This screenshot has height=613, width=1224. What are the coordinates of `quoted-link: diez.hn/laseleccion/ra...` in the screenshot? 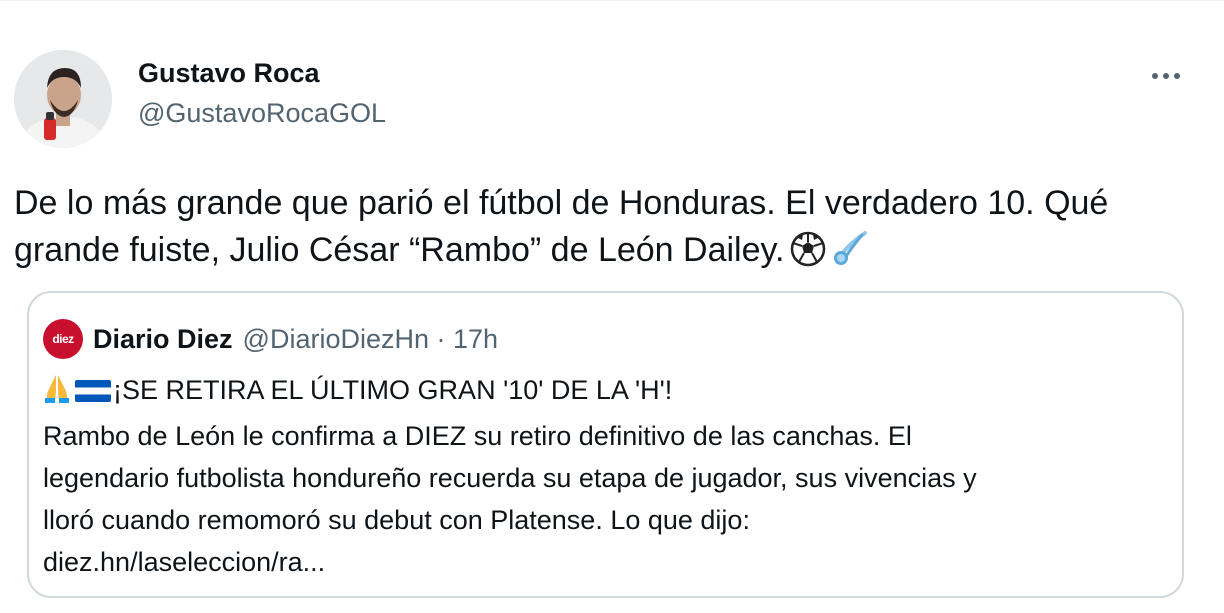 It's located at (608, 562).